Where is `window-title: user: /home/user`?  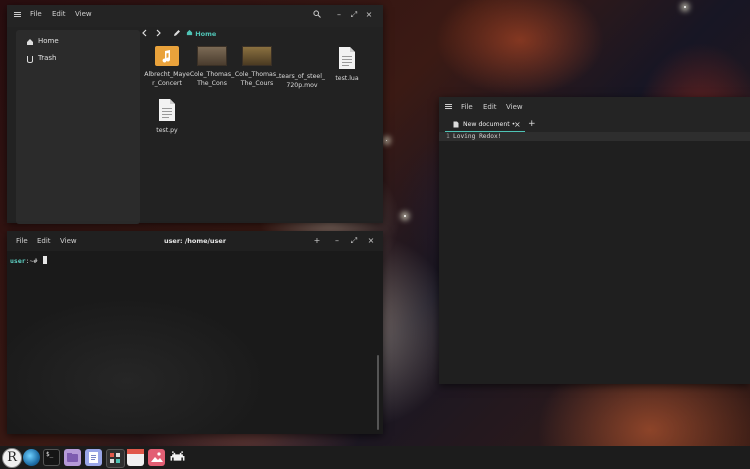 window-title: user: /home/user is located at coordinates (195, 241).